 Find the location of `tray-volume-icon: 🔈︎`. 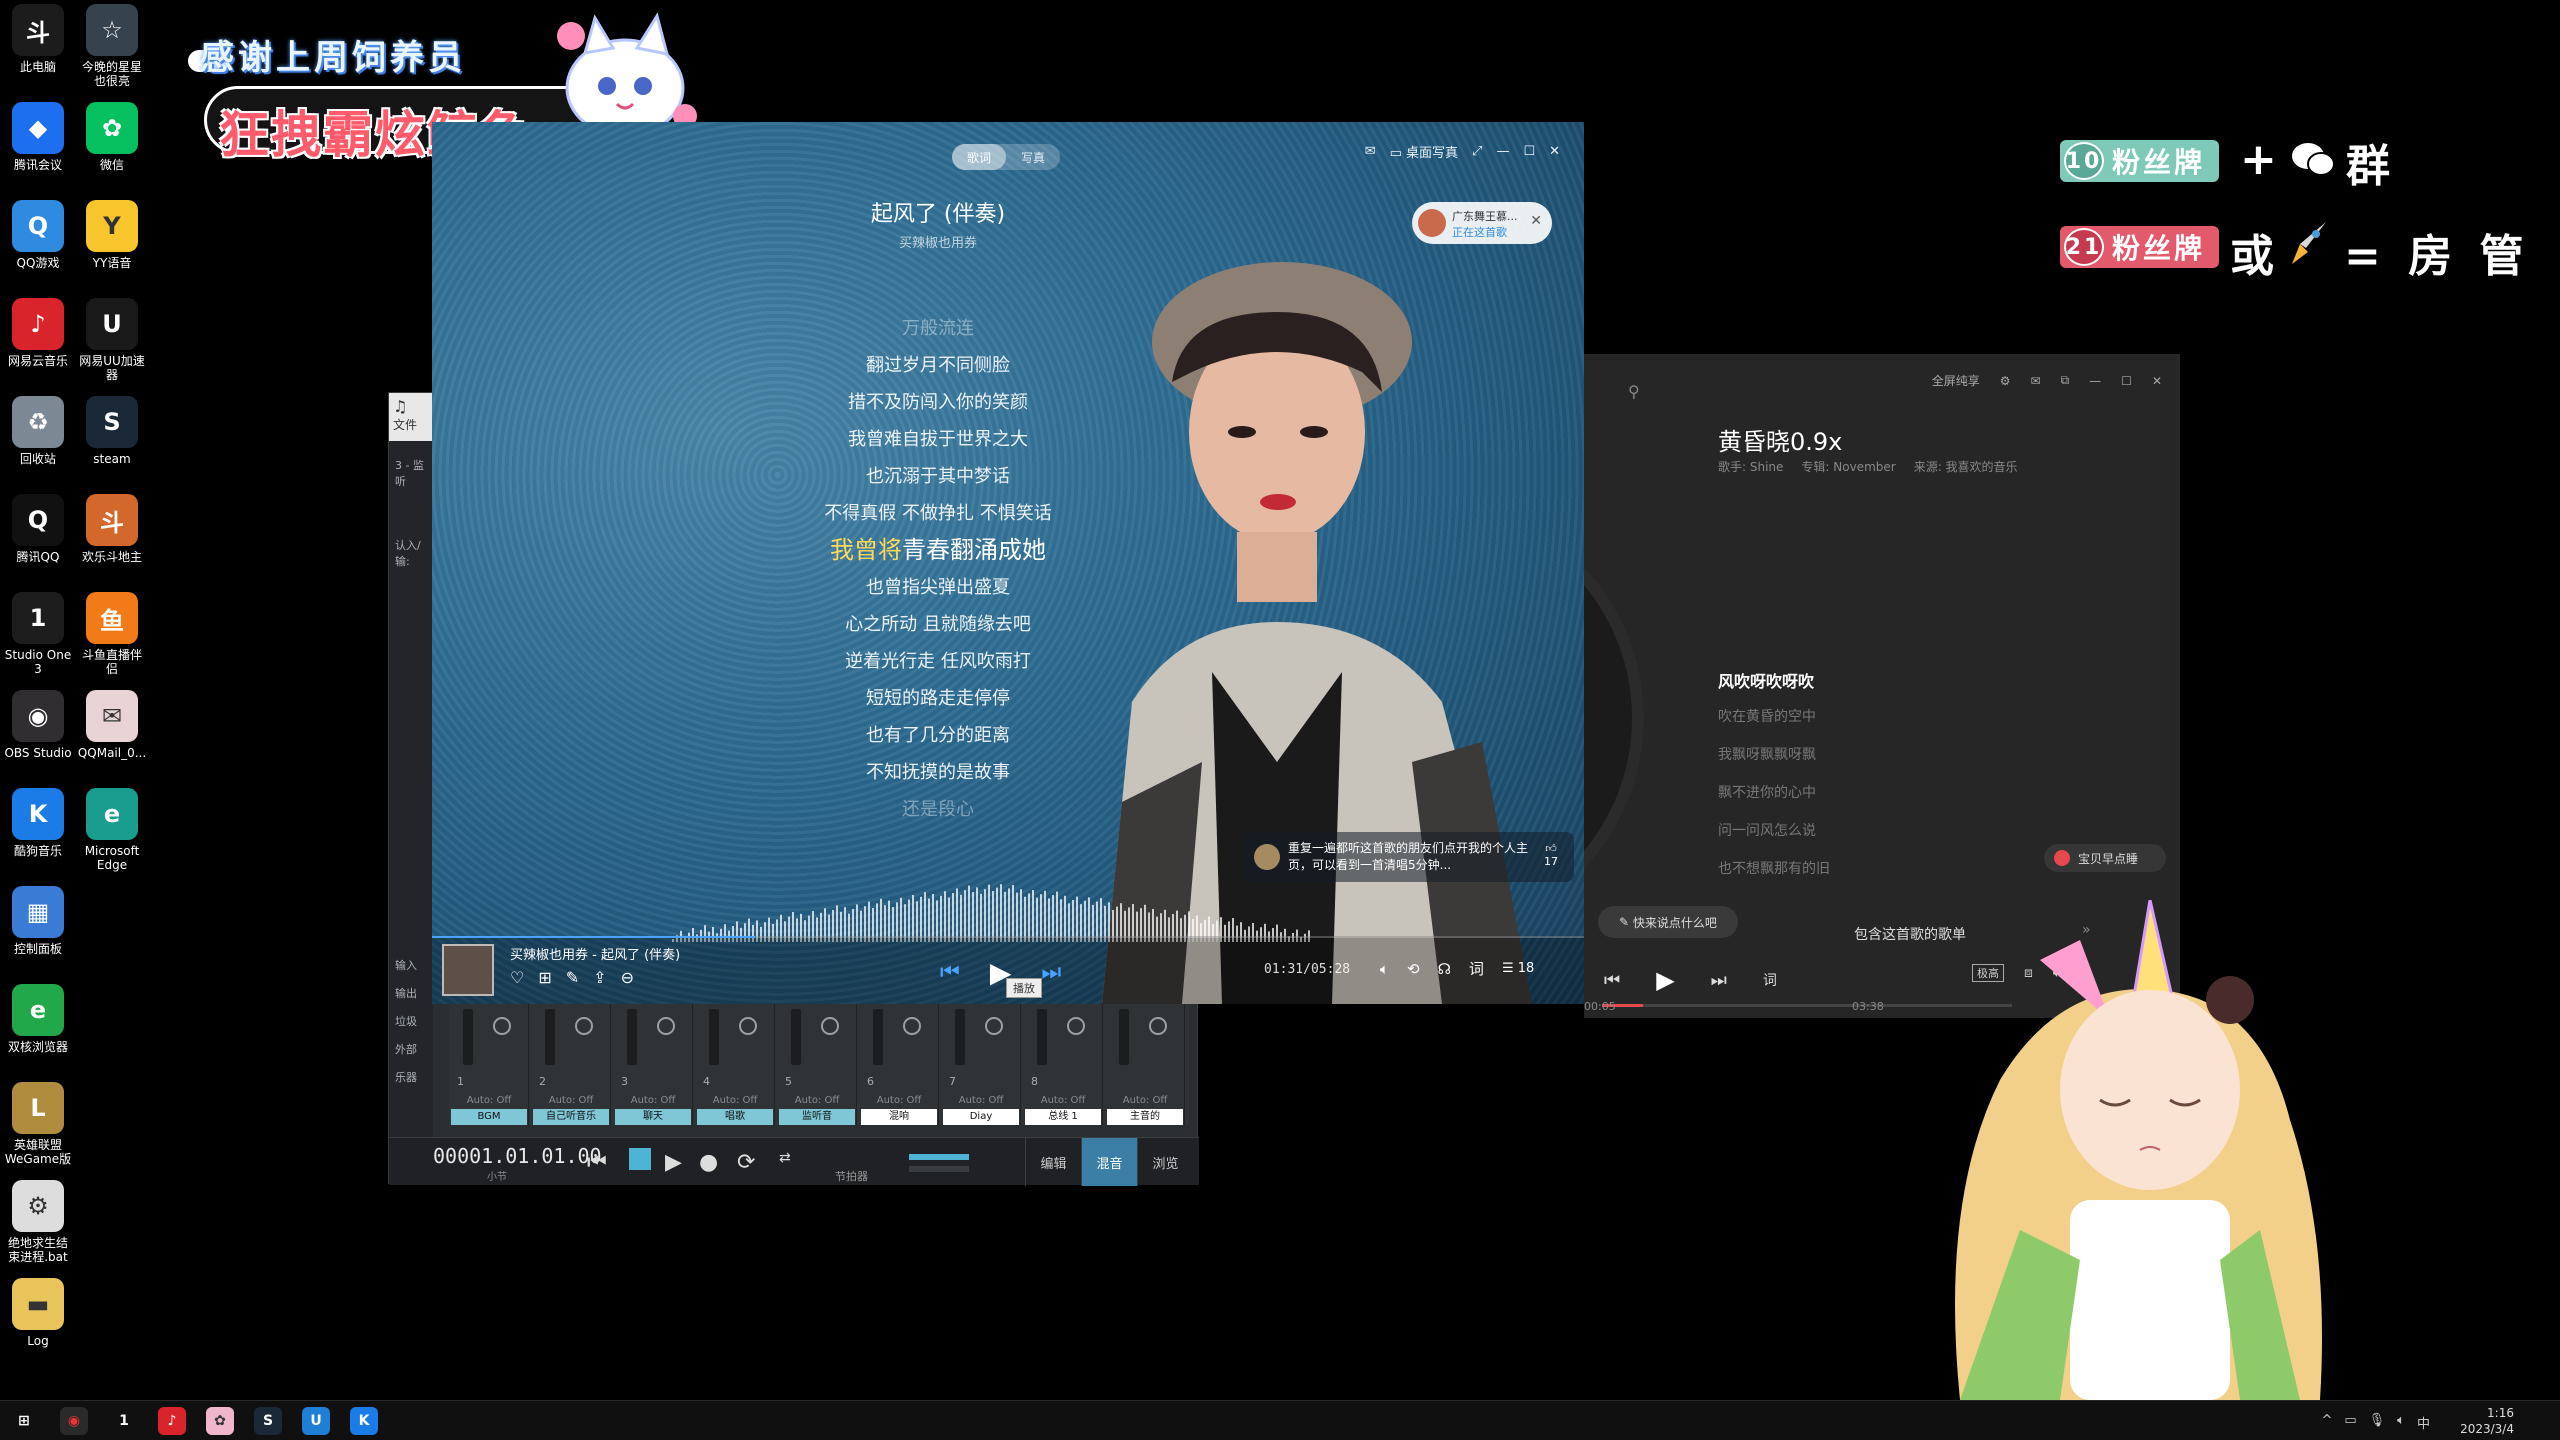

tray-volume-icon: 🔈︎ is located at coordinates (2401, 1422).